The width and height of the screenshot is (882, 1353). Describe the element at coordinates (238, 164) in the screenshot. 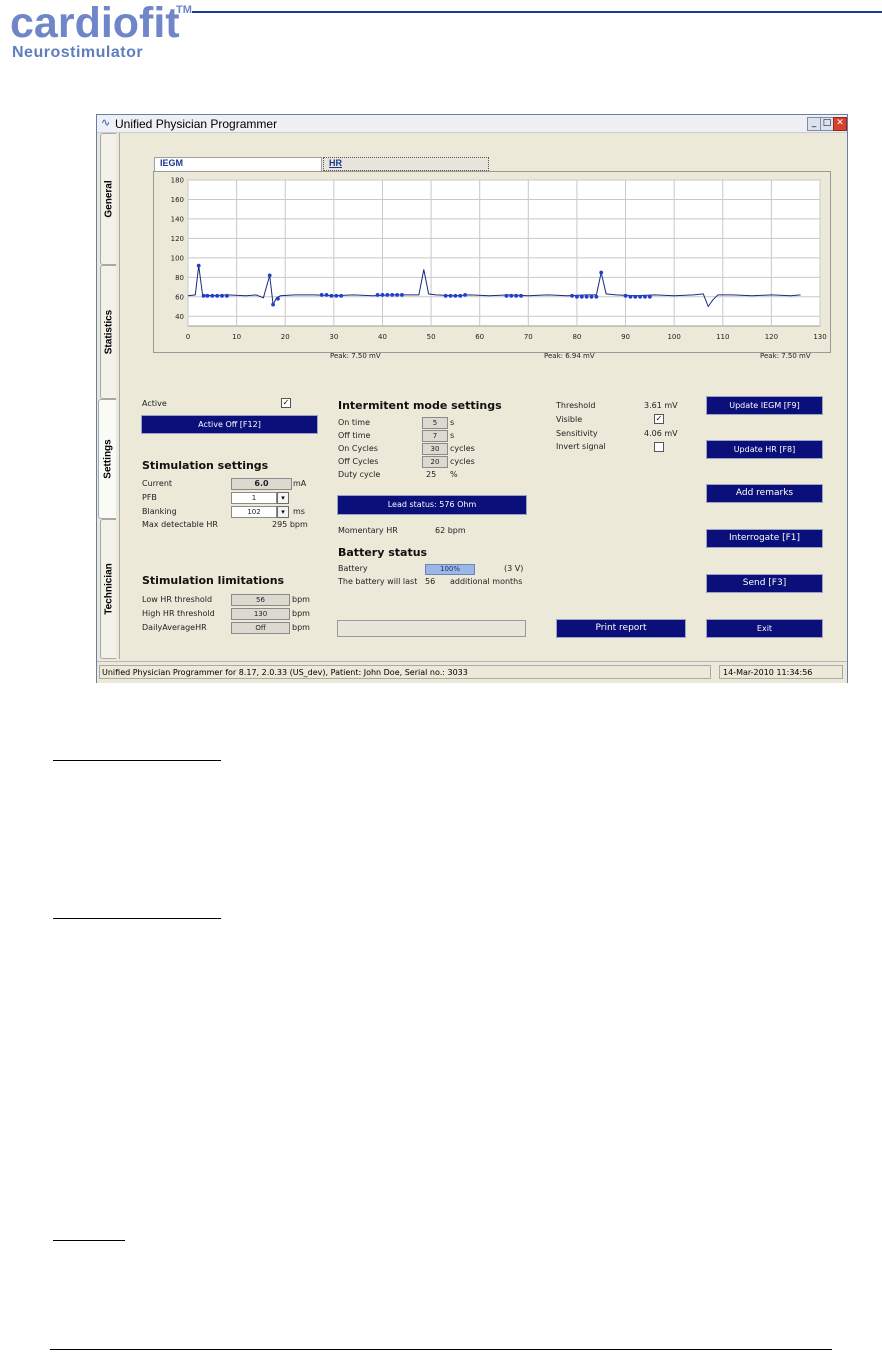

I see `tab-iegm: IEGM` at that location.